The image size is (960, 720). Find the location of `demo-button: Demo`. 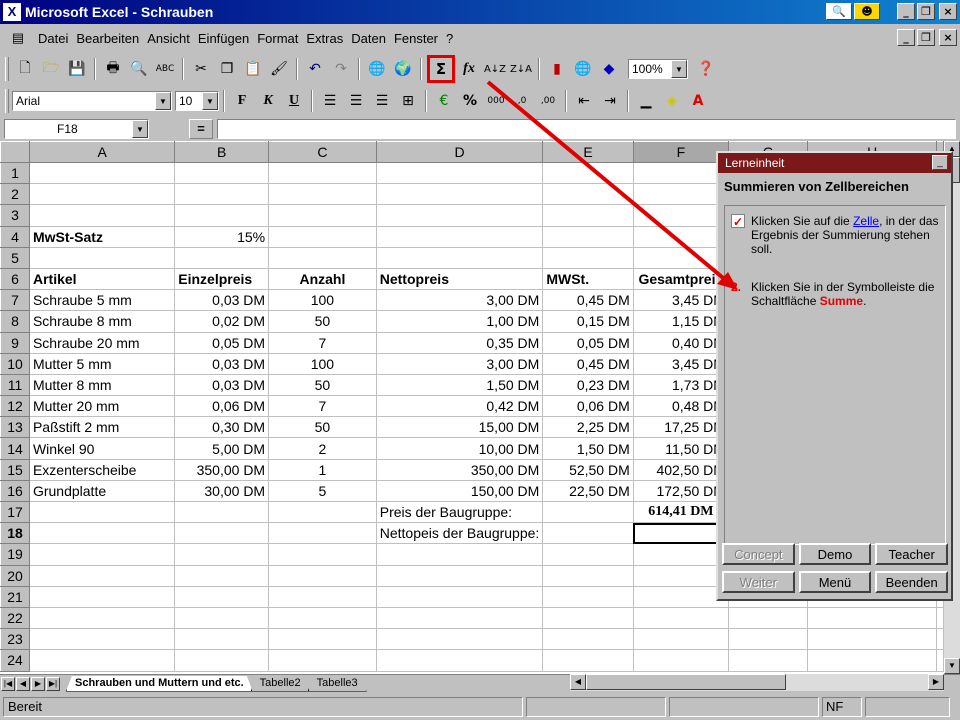

demo-button: Demo is located at coordinates (835, 554).